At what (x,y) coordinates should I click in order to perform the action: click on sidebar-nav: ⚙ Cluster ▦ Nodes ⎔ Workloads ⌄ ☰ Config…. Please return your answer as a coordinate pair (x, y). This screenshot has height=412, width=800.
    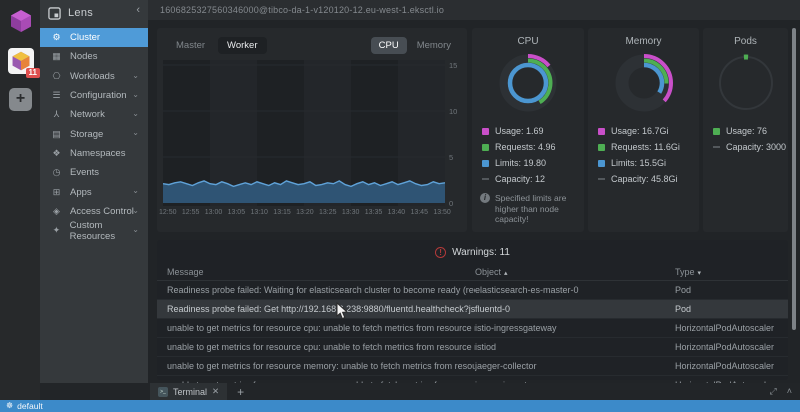
    Looking at the image, I should click on (94, 135).